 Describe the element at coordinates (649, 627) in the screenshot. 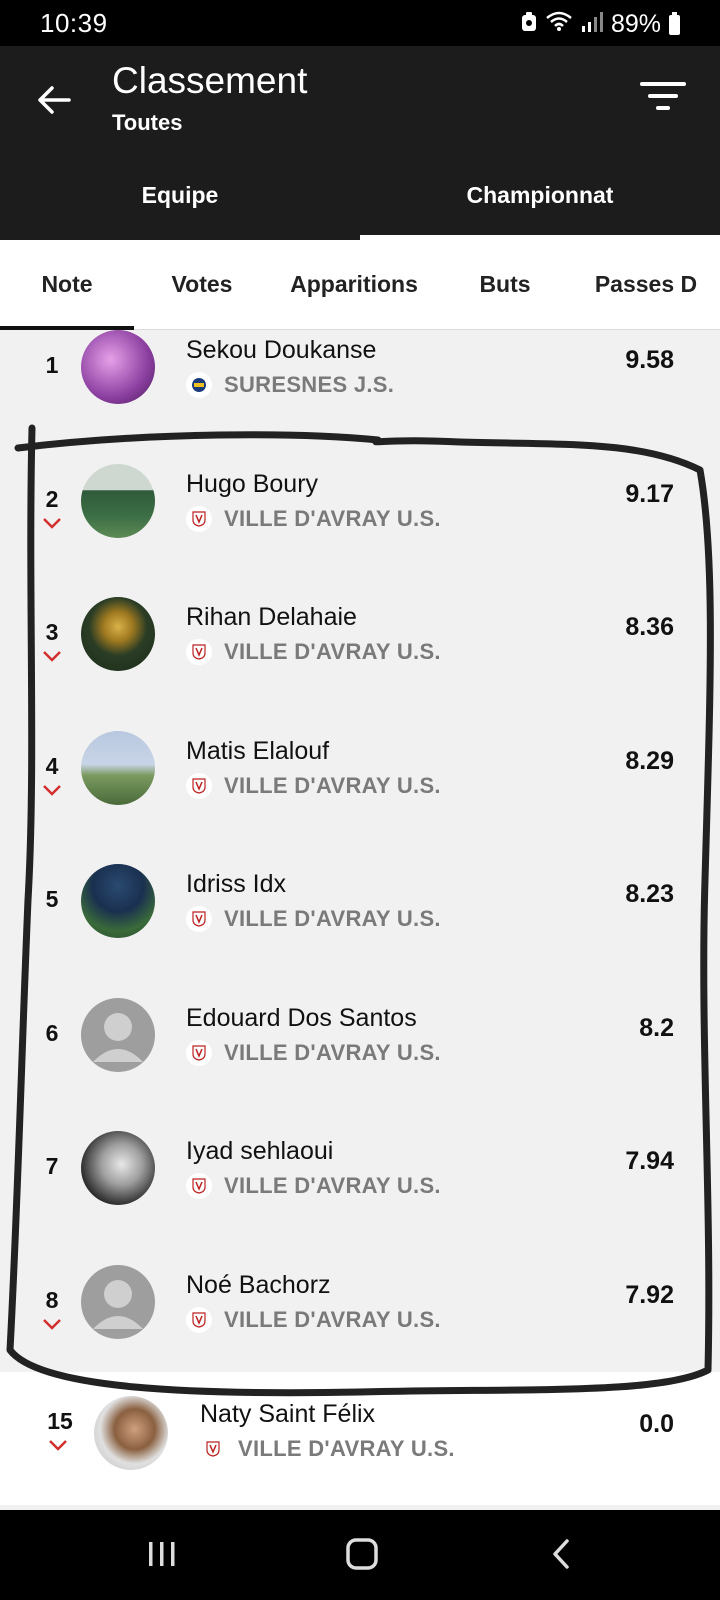

I see `player-score: 8.36` at that location.